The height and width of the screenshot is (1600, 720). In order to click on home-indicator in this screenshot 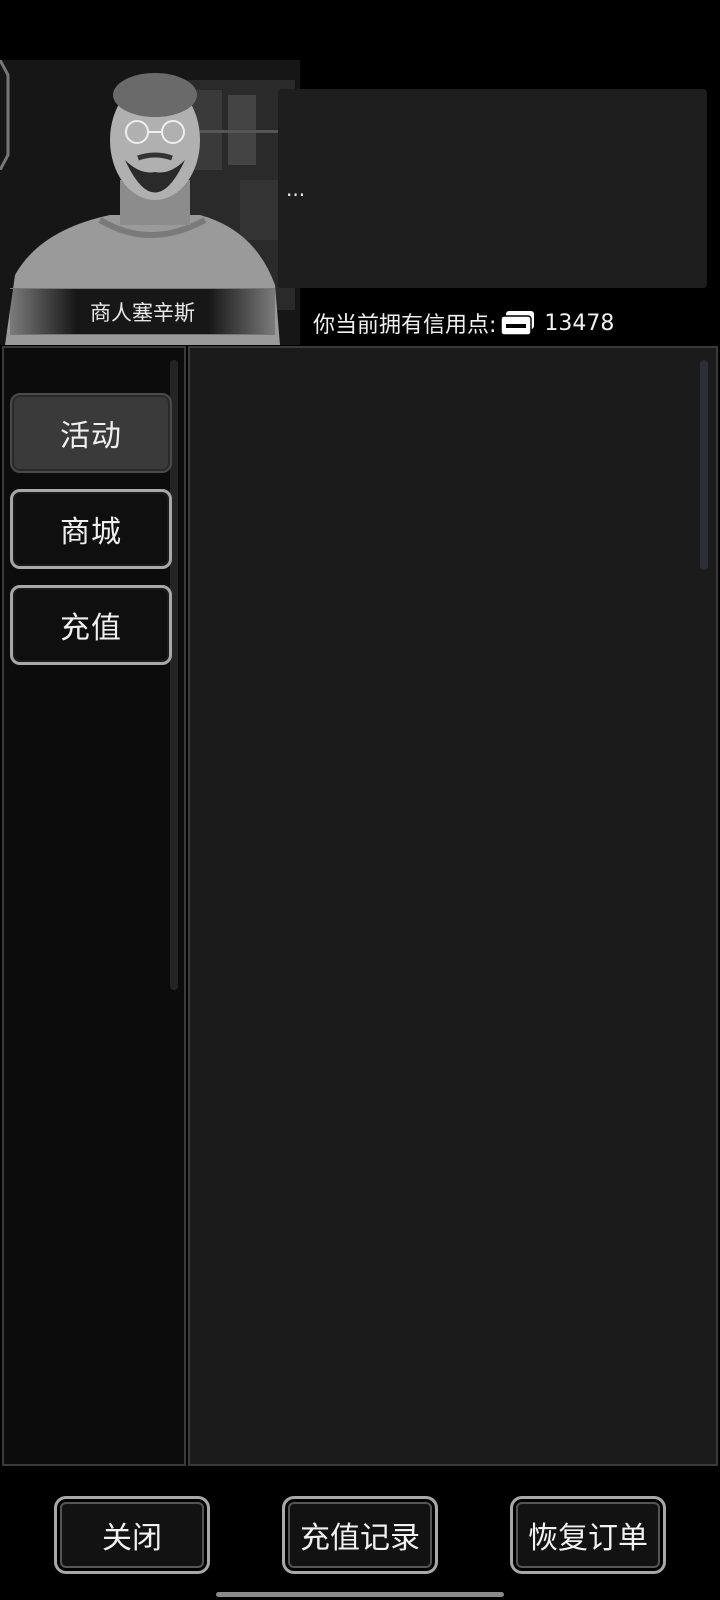, I will do `click(360, 1594)`.